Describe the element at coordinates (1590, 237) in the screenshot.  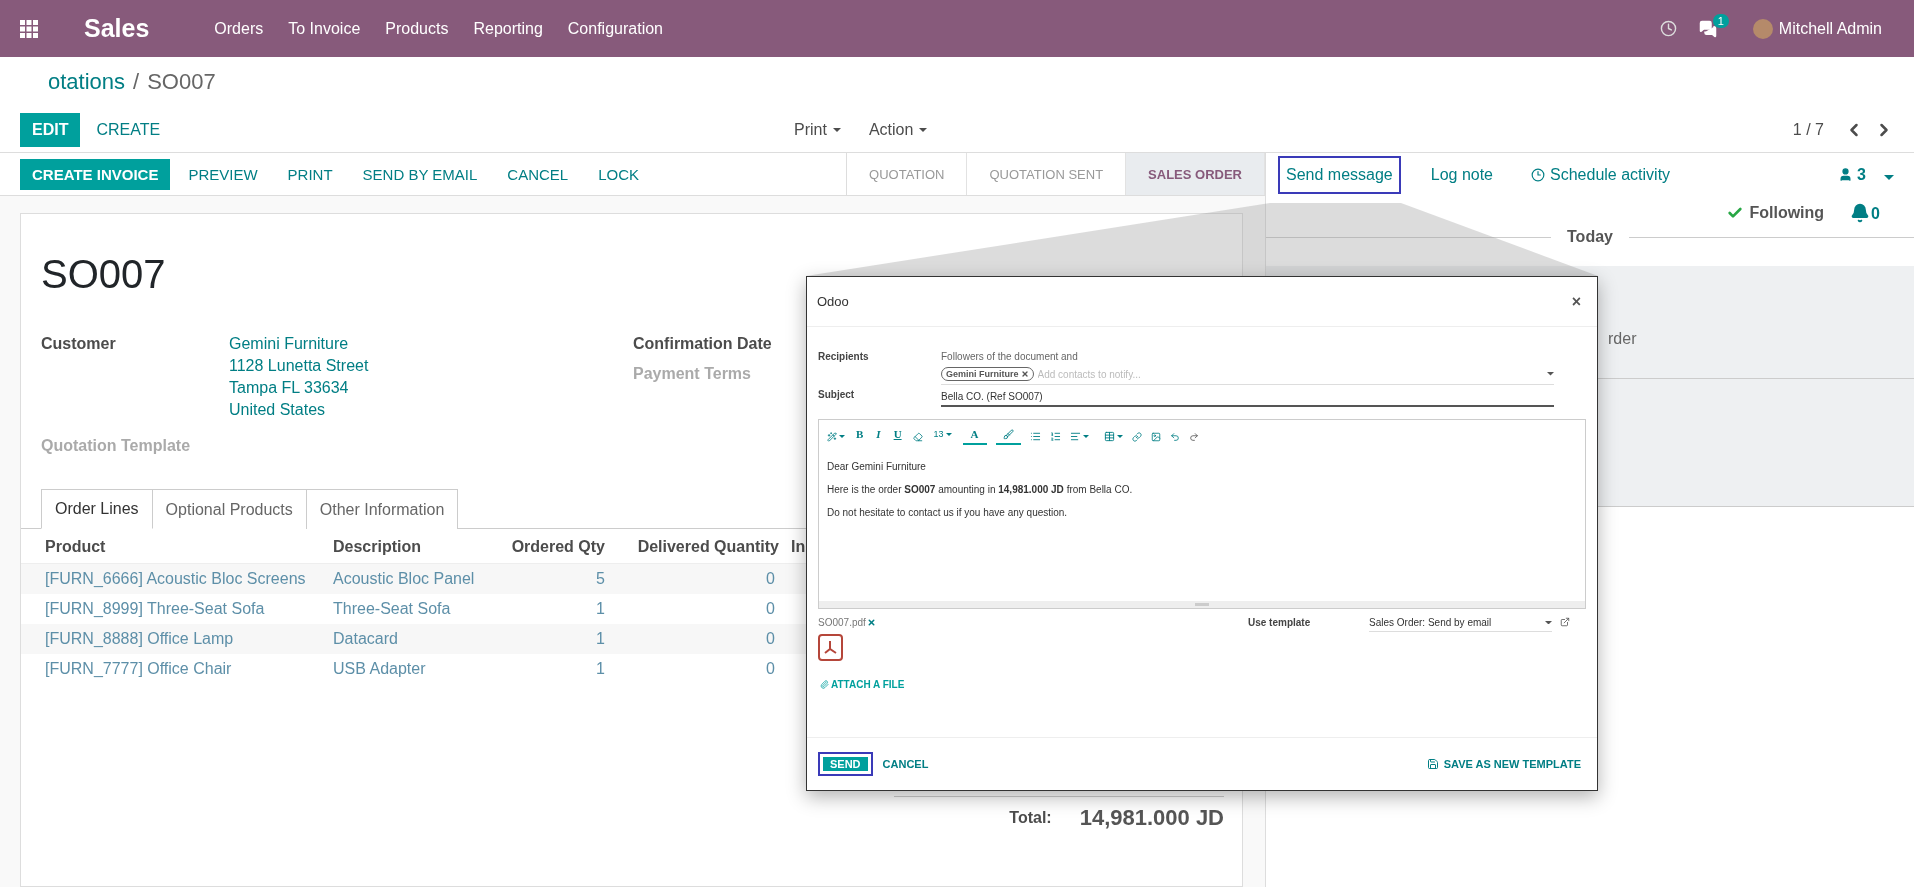
I see `date-separator: Today` at that location.